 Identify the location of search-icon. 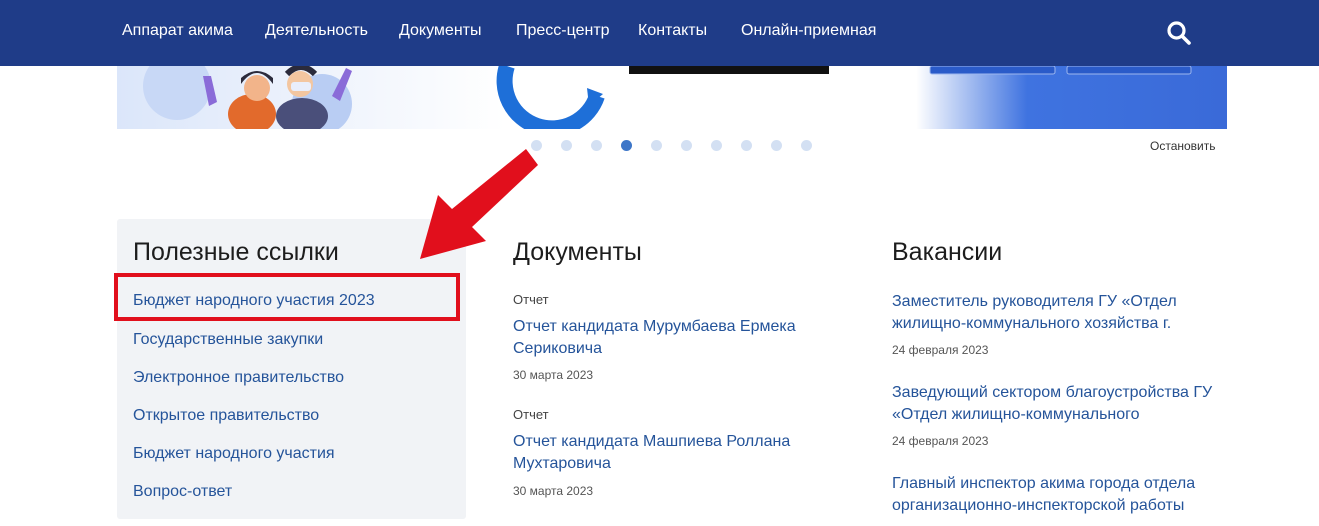
(1179, 33).